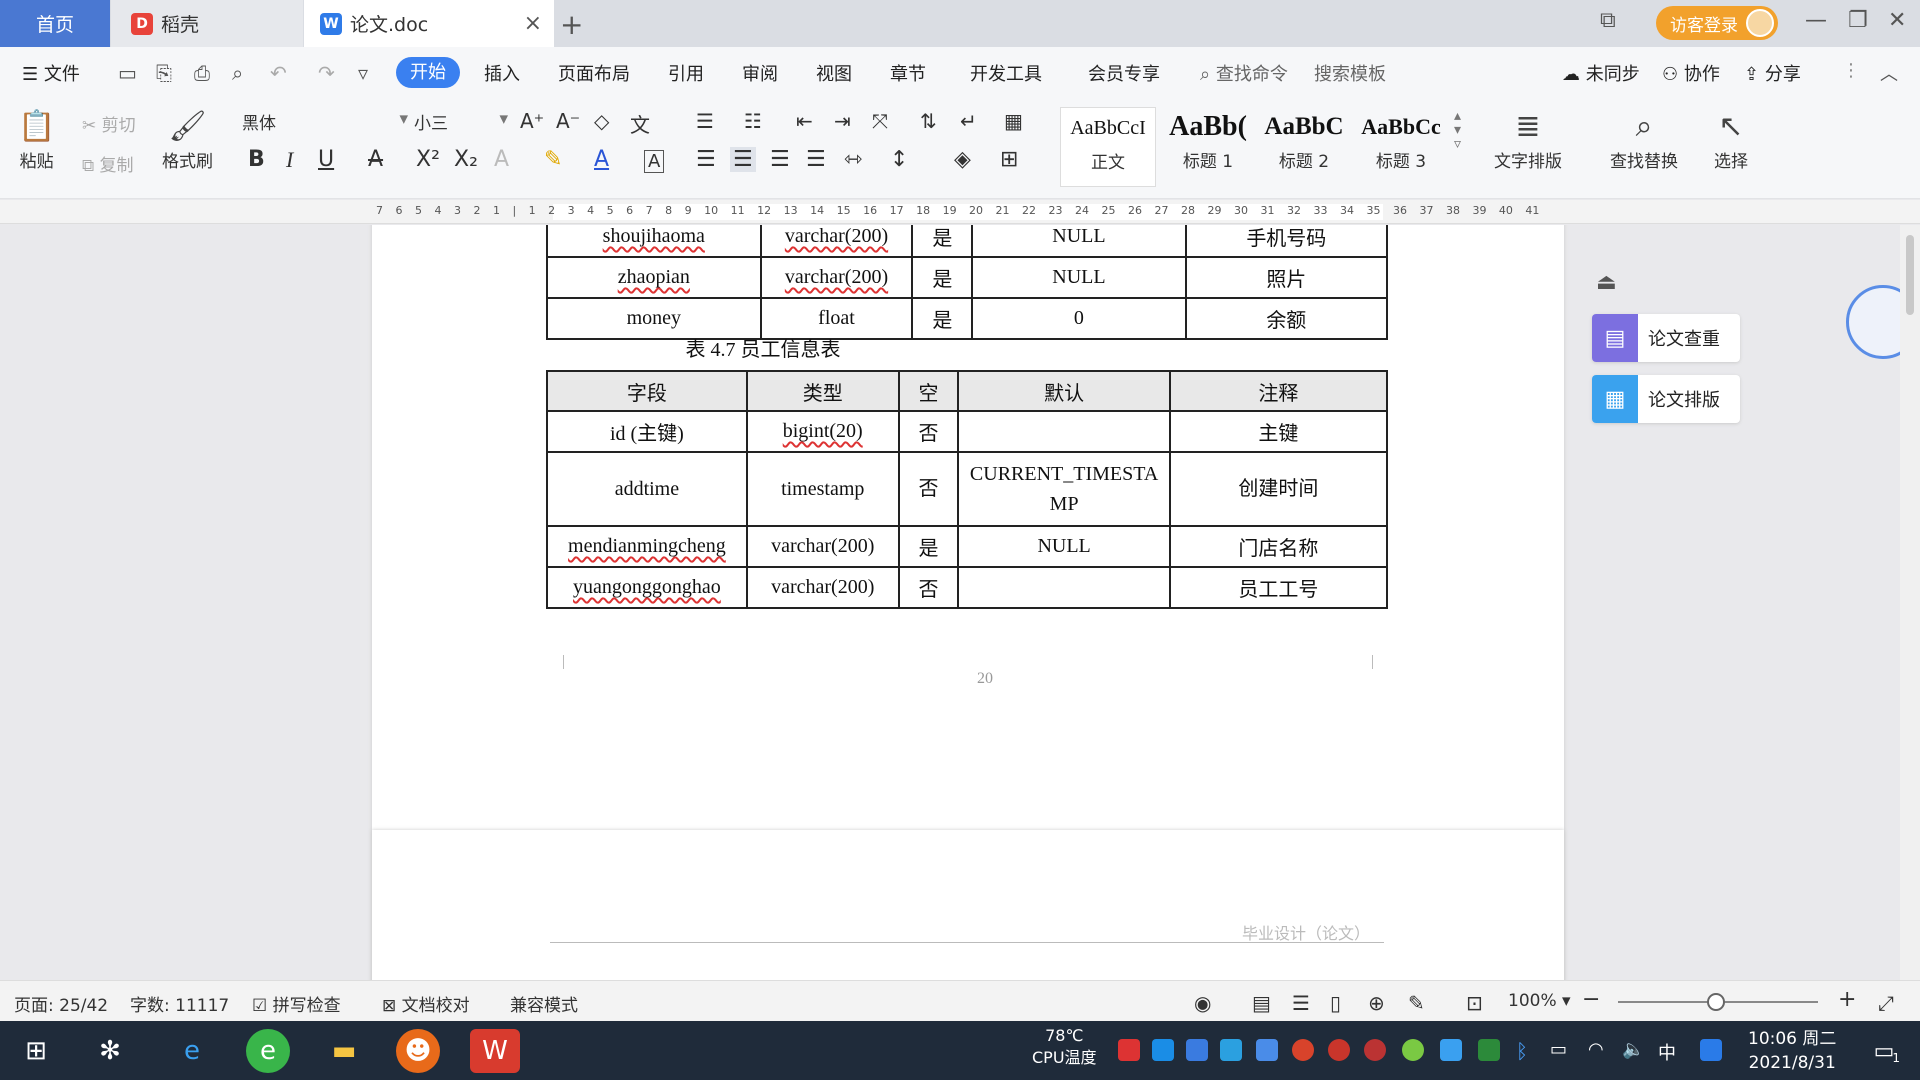 The width and height of the screenshot is (1920, 1080). Describe the element at coordinates (928, 122) in the screenshot. I see `sort-icon: ⇅` at that location.